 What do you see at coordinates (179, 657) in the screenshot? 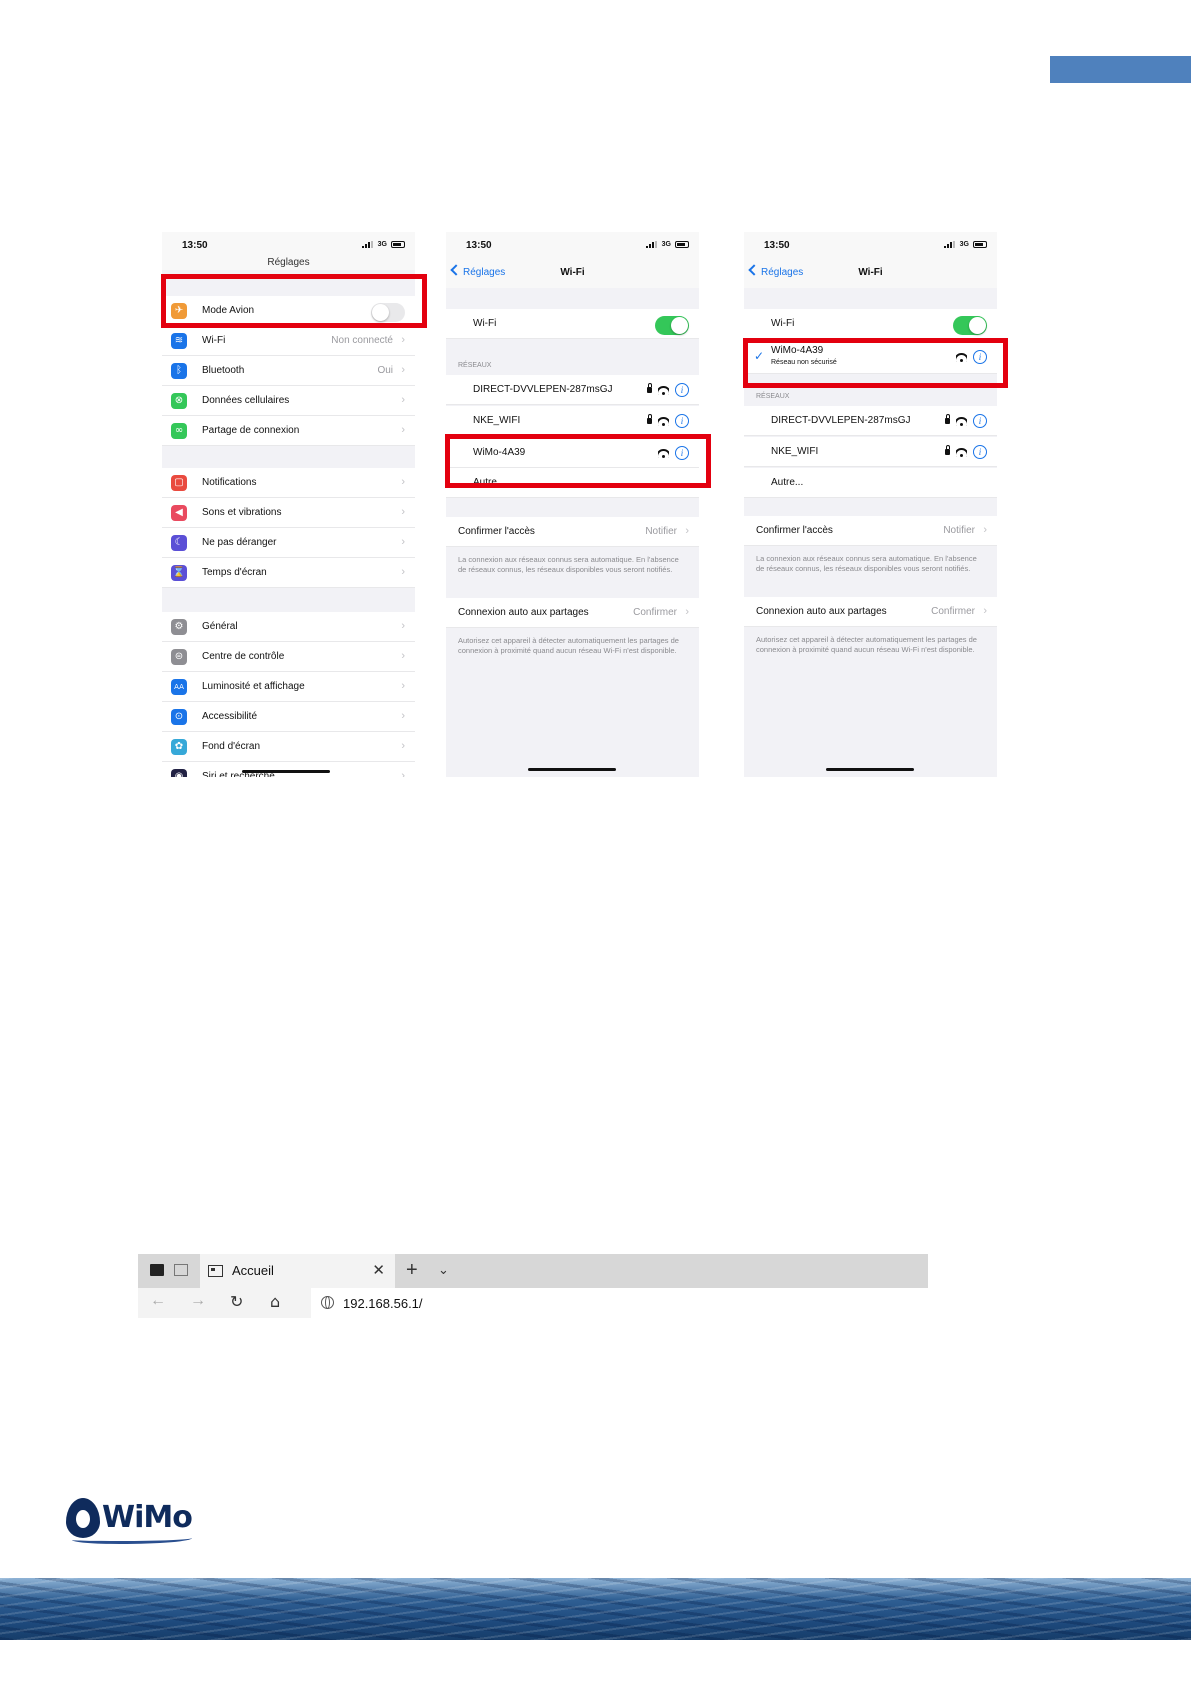
I see `switches-icon: ⊜` at bounding box center [179, 657].